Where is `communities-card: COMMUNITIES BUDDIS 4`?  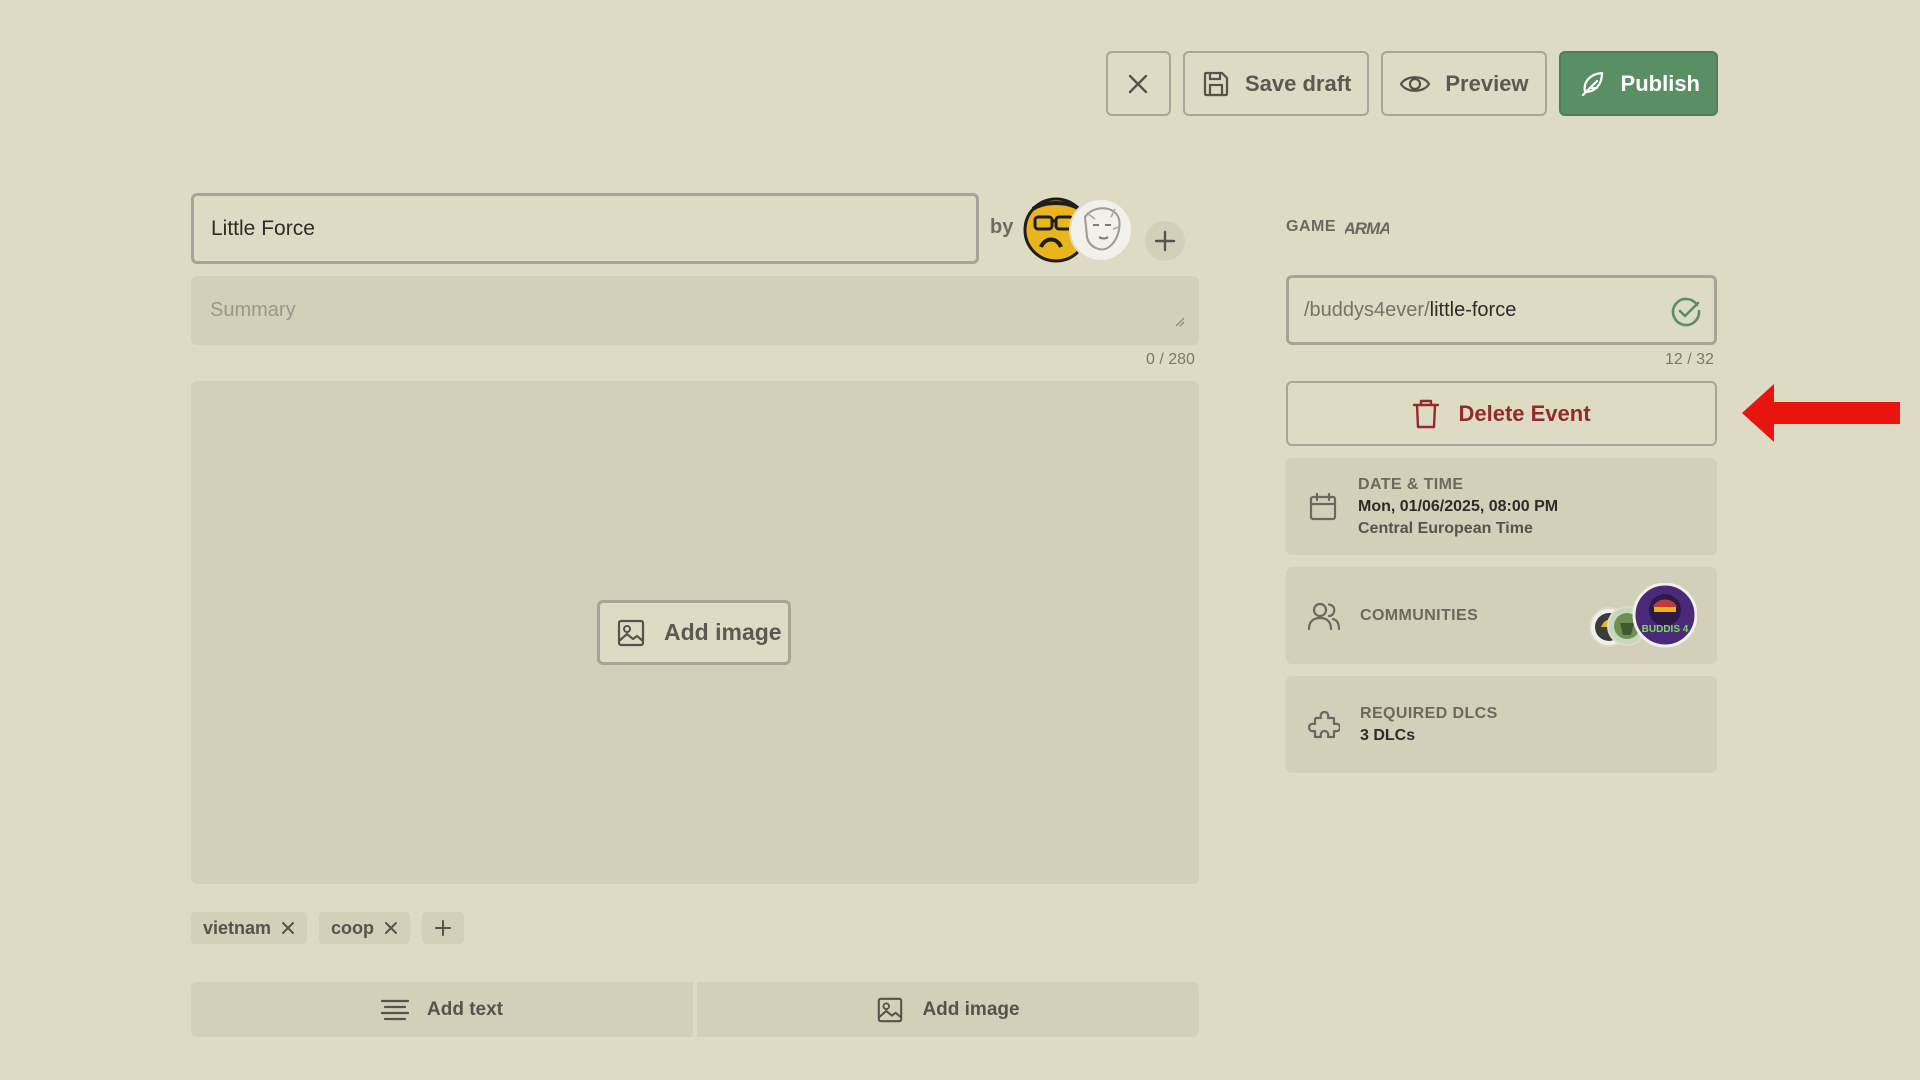
communities-card: COMMUNITIES BUDDIS 4 is located at coordinates (1501, 615).